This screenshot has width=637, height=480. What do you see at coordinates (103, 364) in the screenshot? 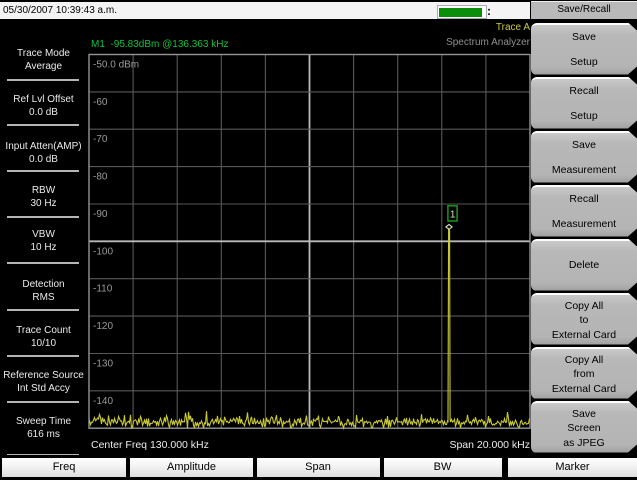
I see `svg-text: -130` at bounding box center [103, 364].